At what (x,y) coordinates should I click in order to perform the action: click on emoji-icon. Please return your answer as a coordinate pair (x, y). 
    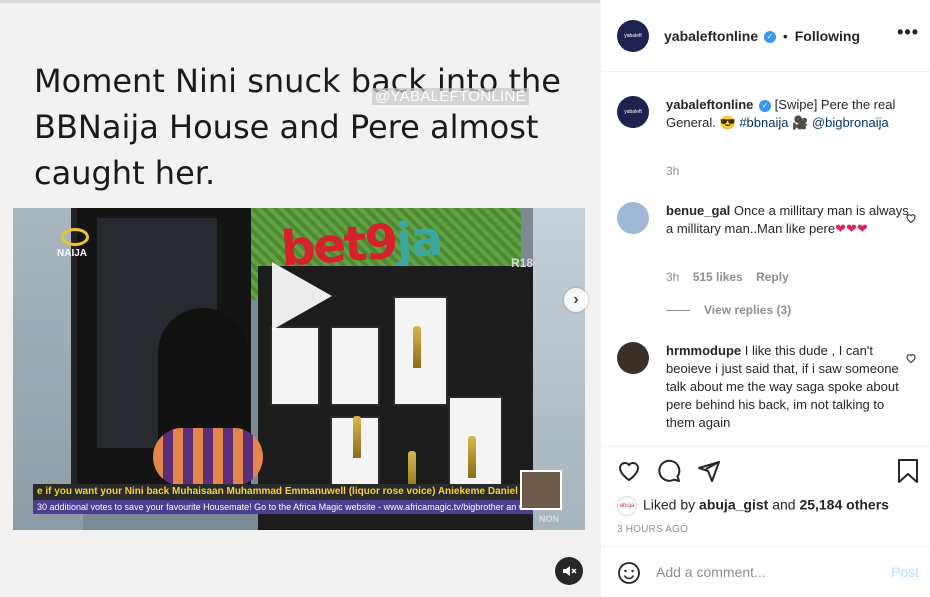
    Looking at the image, I should click on (629, 573).